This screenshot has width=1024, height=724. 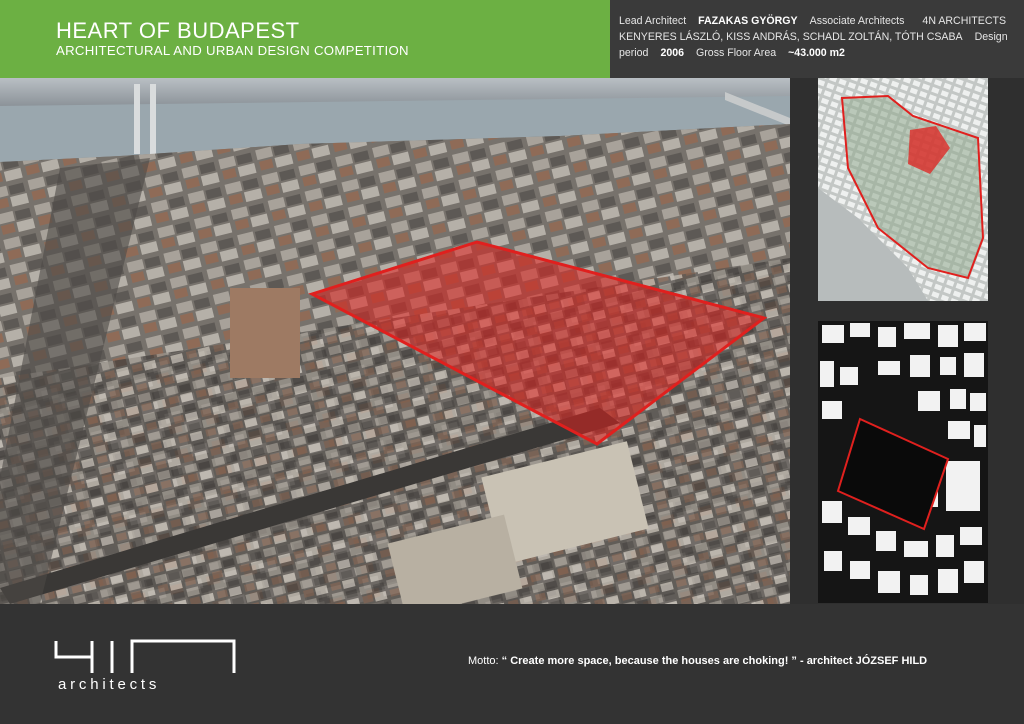 I want to click on area-value: ~43.000 m2, so click(x=816, y=53).